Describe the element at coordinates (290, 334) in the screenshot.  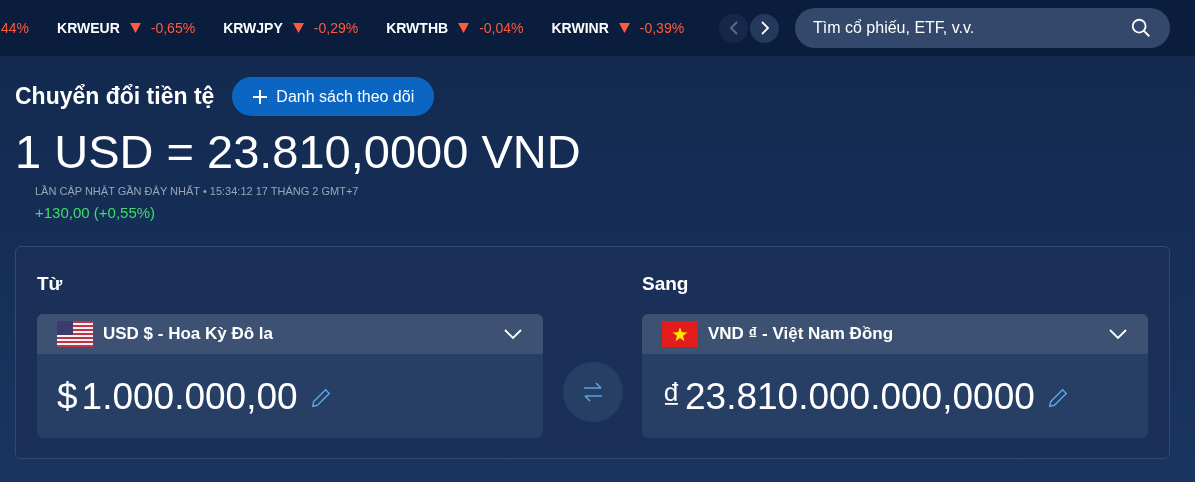
I see `currency-dropdown: USD $ - Hoa Kỳ Đô la` at that location.